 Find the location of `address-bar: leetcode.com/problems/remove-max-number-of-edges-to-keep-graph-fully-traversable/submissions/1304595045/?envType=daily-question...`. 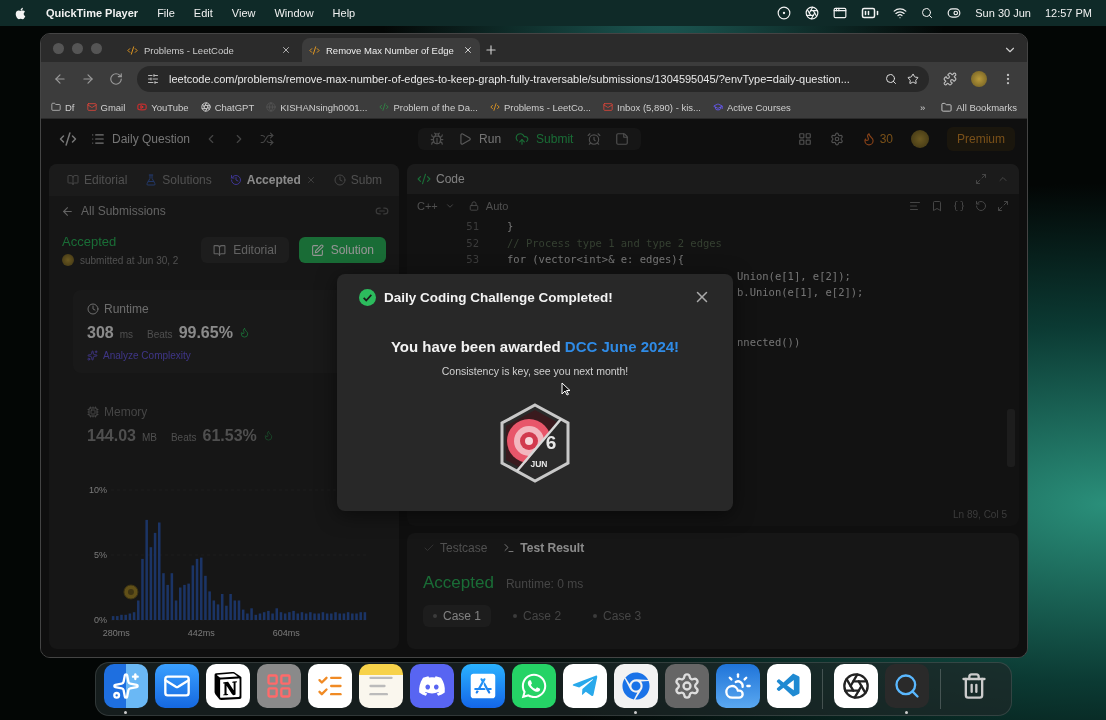

address-bar: leetcode.com/problems/remove-max-number-of-edges-to-keep-graph-fully-traversable/submissions/1304595045/?envType=daily-question... is located at coordinates (533, 79).